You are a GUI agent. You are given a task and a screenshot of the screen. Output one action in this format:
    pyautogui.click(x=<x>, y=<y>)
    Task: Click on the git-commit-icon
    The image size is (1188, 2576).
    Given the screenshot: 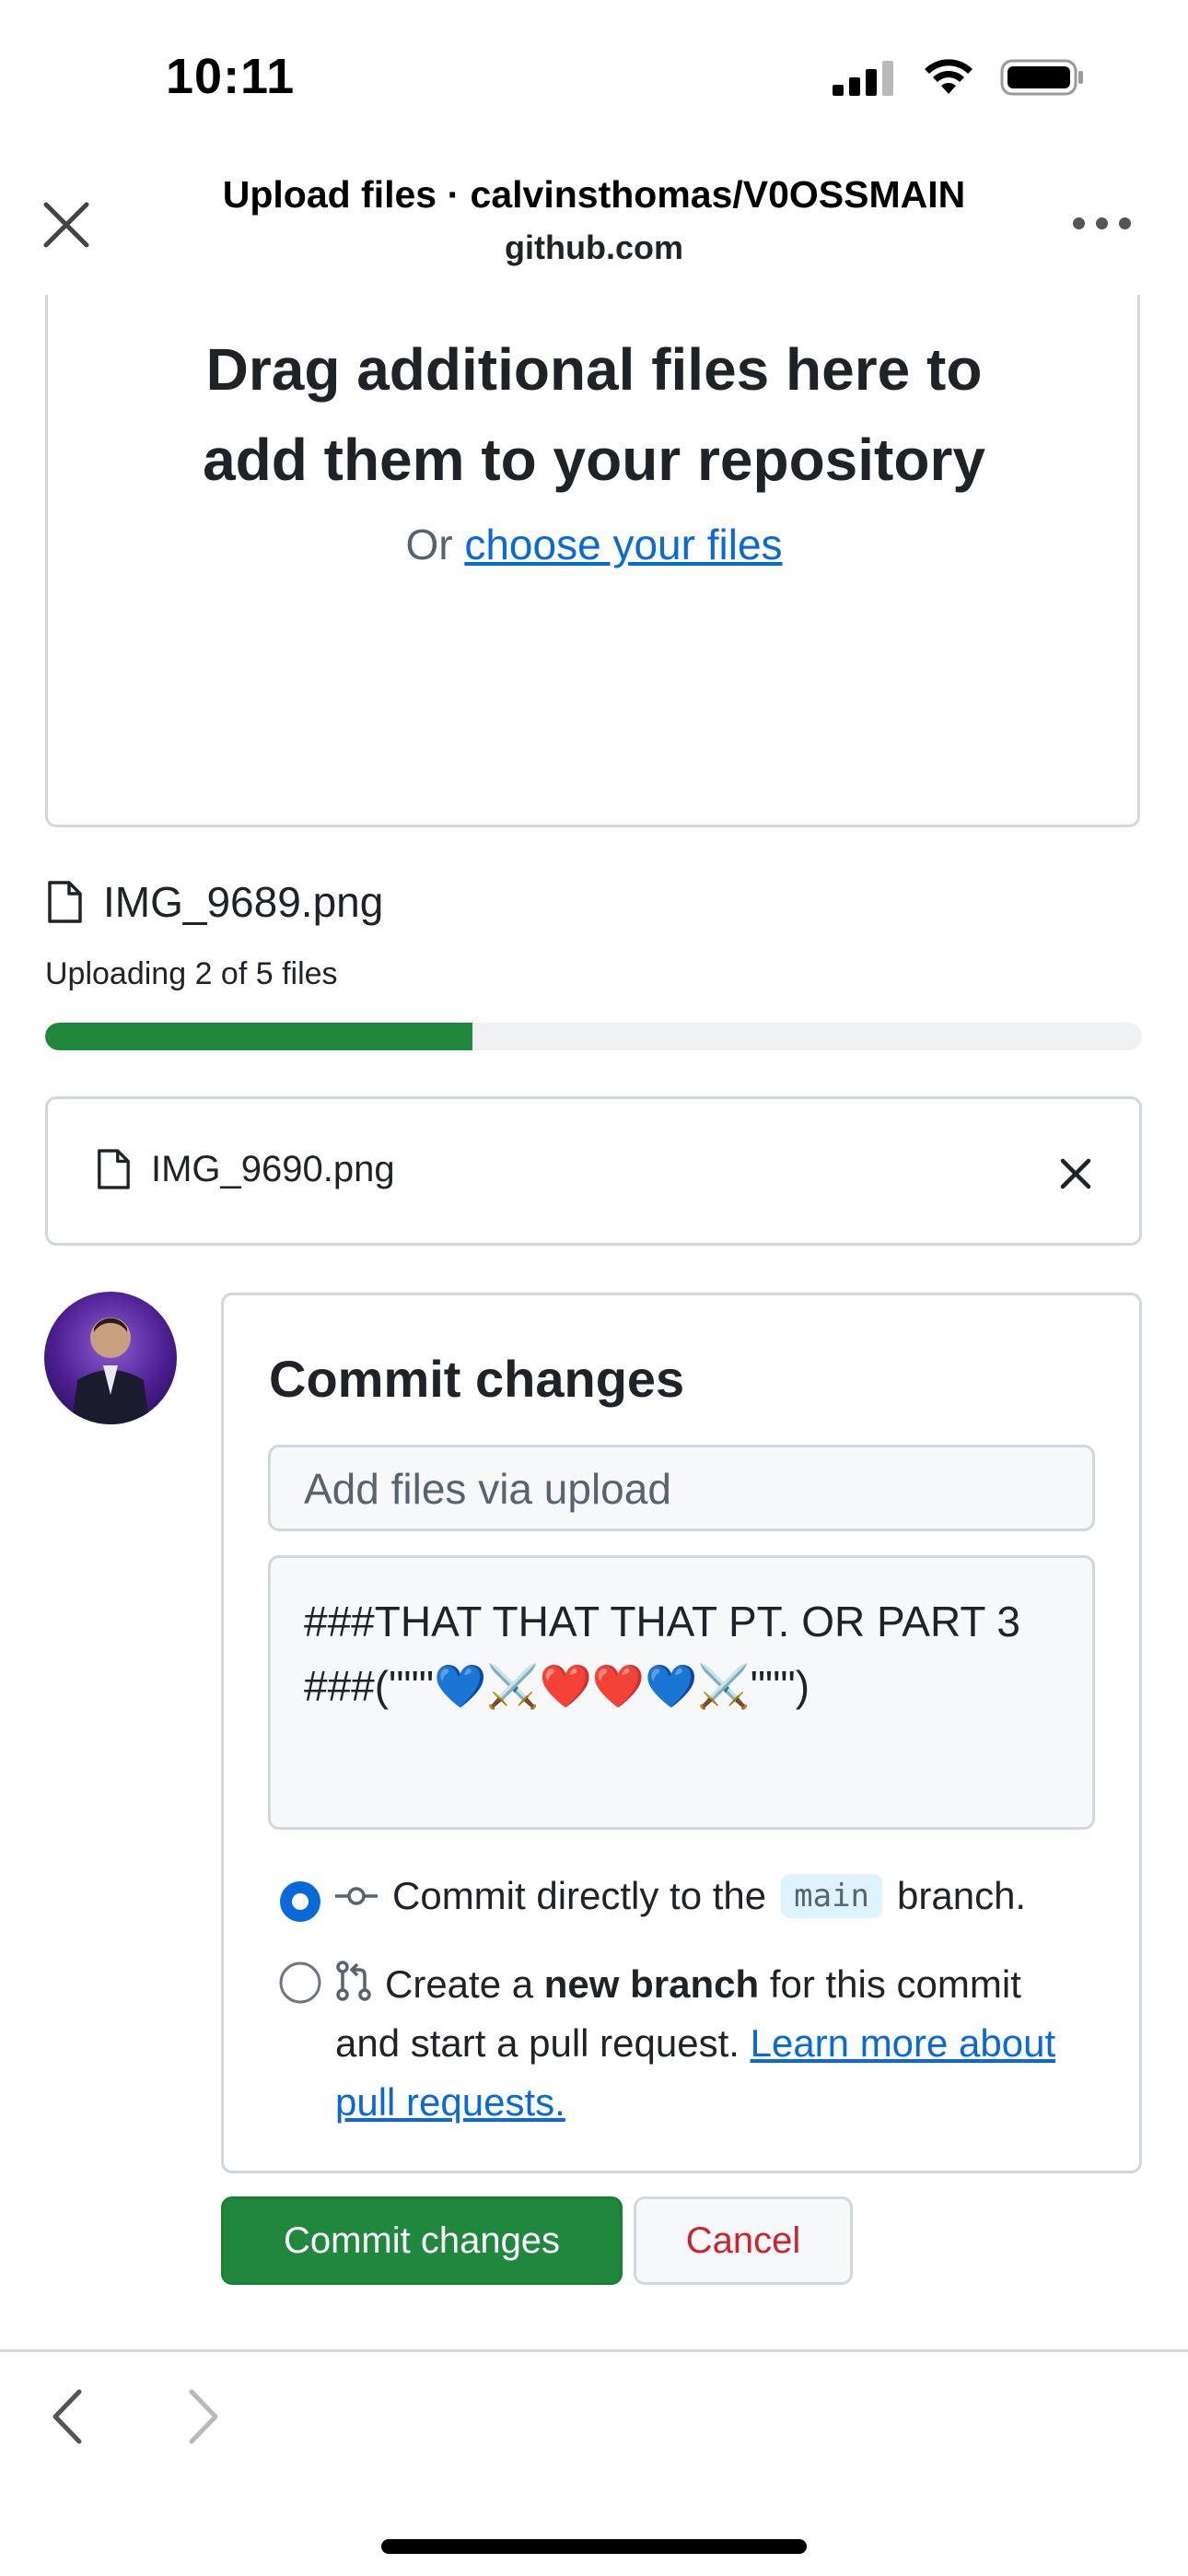 What is the action you would take?
    pyautogui.click(x=356, y=1896)
    